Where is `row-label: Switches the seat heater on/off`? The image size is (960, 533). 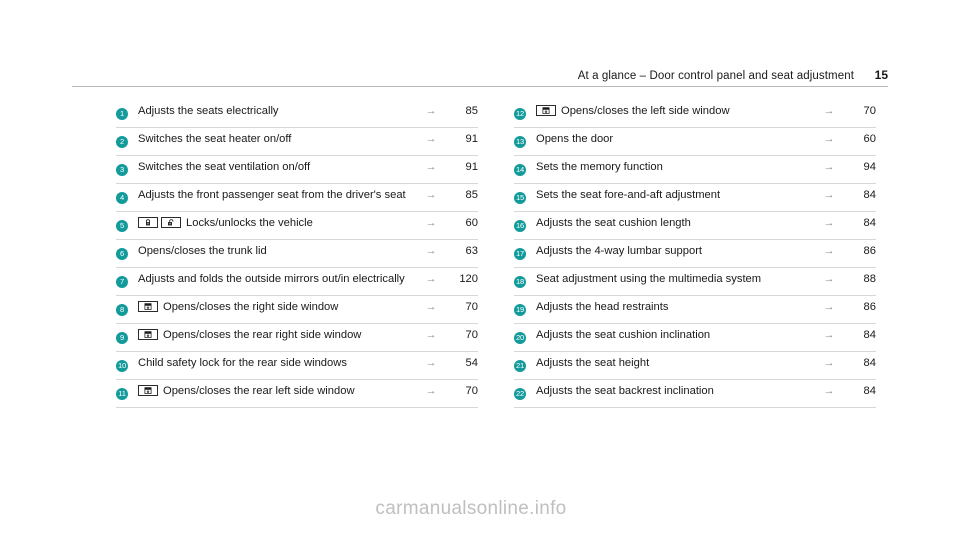 row-label: Switches the seat heater on/off is located at coordinates (215, 139).